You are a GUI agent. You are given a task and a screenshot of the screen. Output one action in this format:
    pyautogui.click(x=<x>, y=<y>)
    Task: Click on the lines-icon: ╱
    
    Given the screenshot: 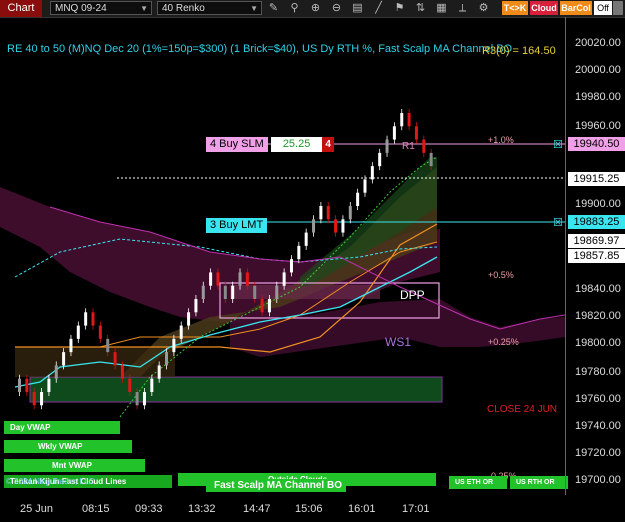 What is the action you would take?
    pyautogui.click(x=378, y=8)
    